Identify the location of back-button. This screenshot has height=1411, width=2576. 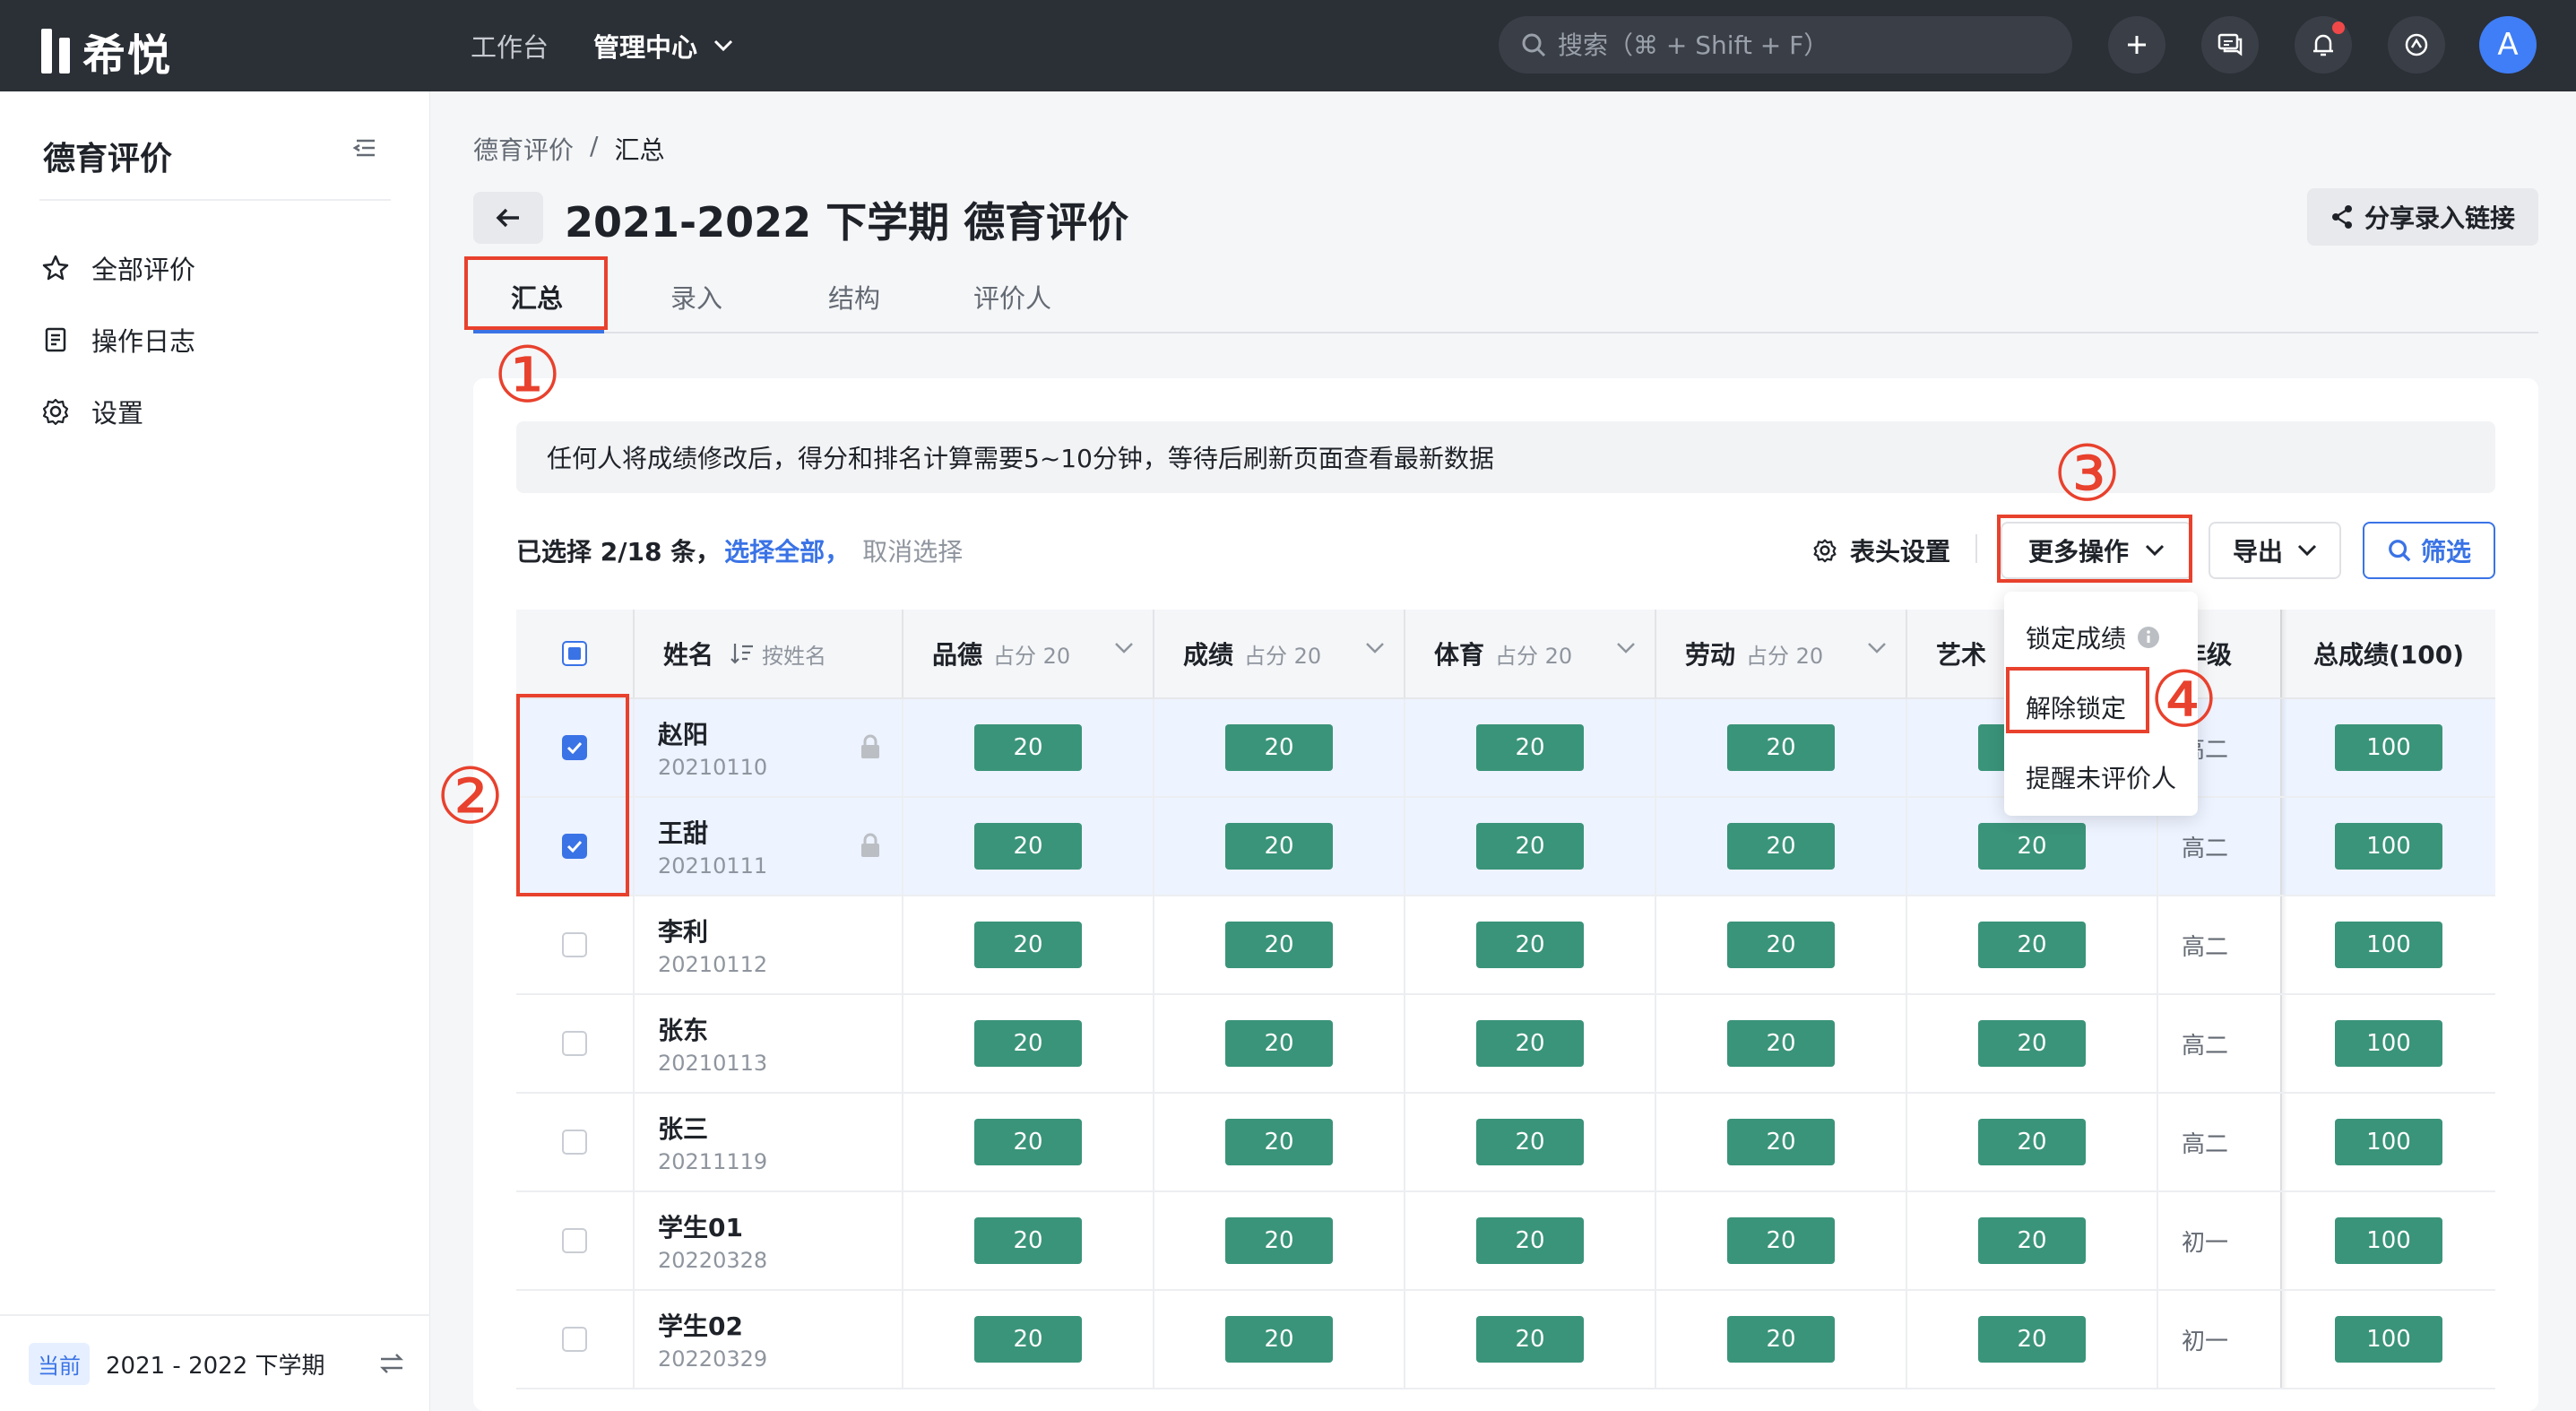
(508, 218).